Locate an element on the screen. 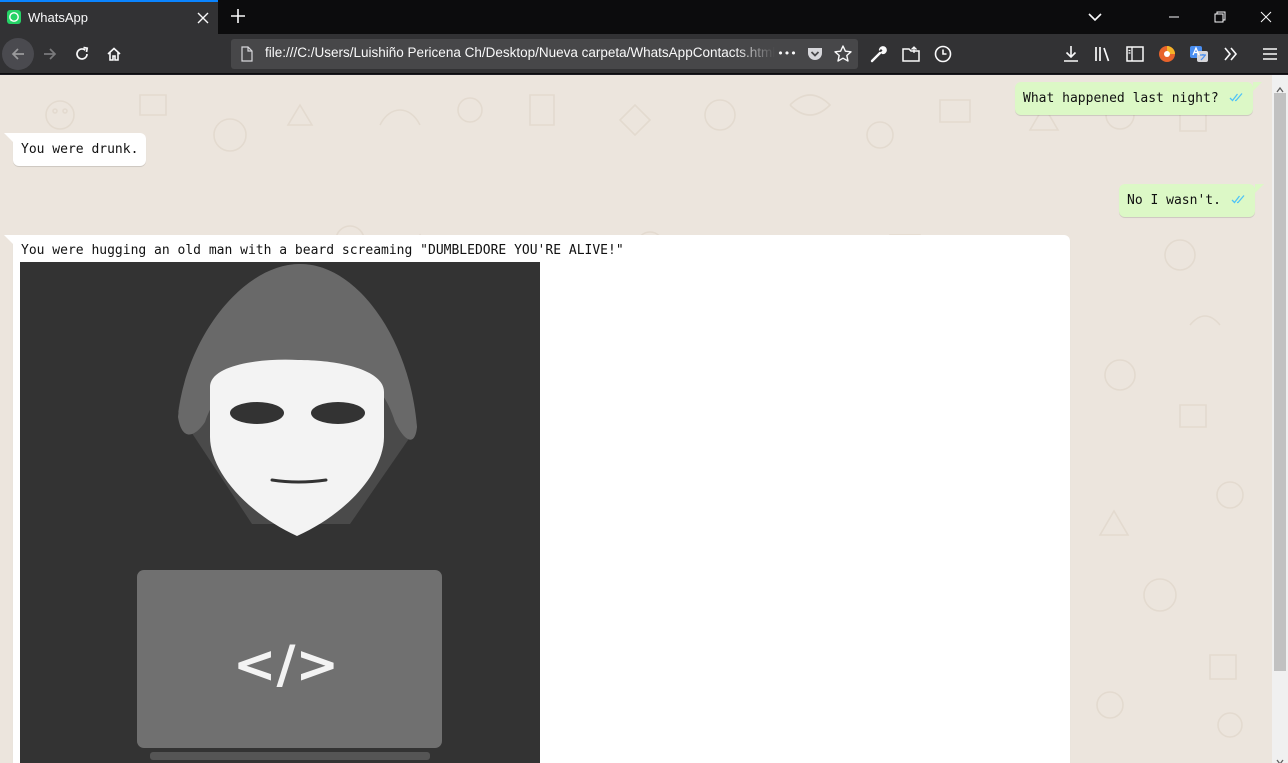 This screenshot has width=1288, height=763. translate-extension-icon is located at coordinates (1199, 54).